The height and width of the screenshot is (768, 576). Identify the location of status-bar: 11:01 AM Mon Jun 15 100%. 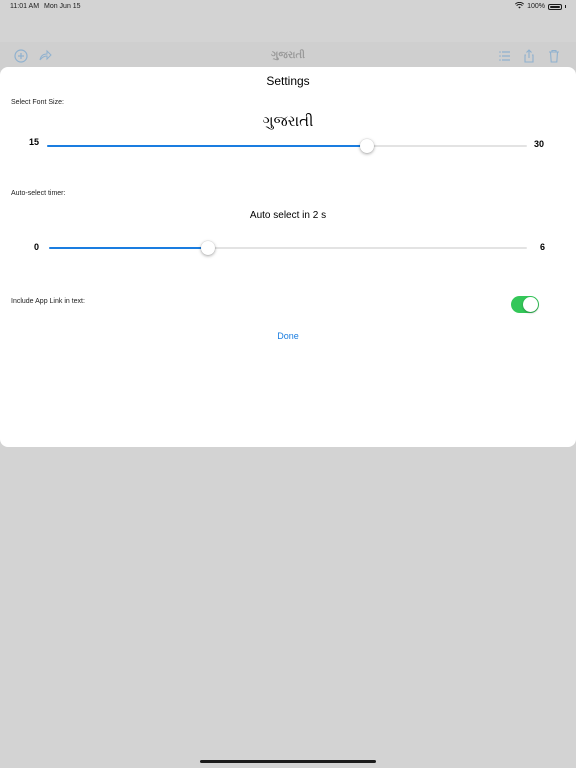
(288, 7).